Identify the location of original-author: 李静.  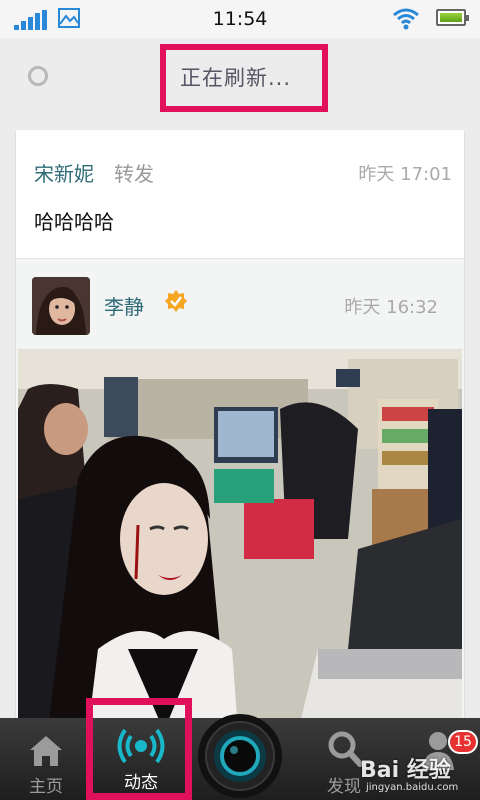
(124, 305).